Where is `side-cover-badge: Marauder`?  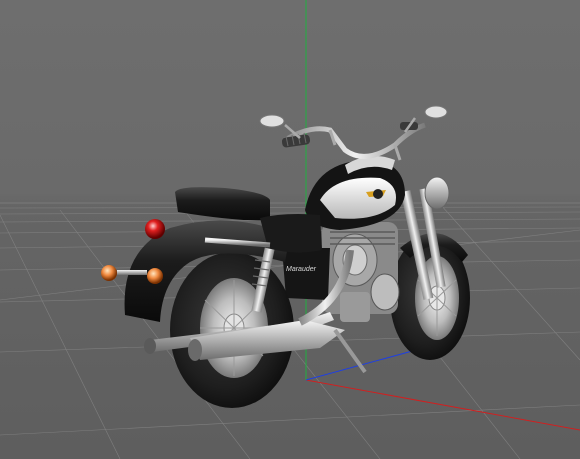
side-cover-badge: Marauder is located at coordinates (301, 269).